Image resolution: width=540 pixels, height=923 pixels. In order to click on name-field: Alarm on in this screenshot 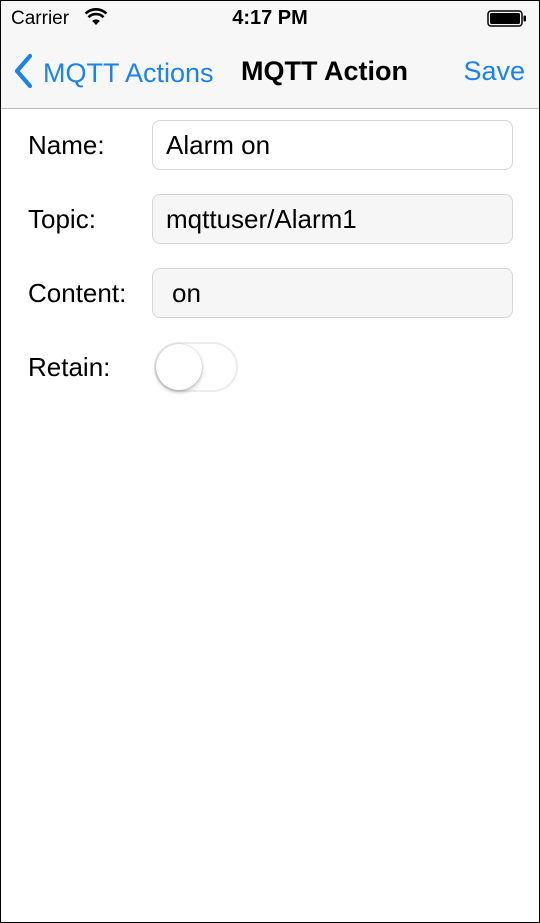, I will do `click(332, 145)`.